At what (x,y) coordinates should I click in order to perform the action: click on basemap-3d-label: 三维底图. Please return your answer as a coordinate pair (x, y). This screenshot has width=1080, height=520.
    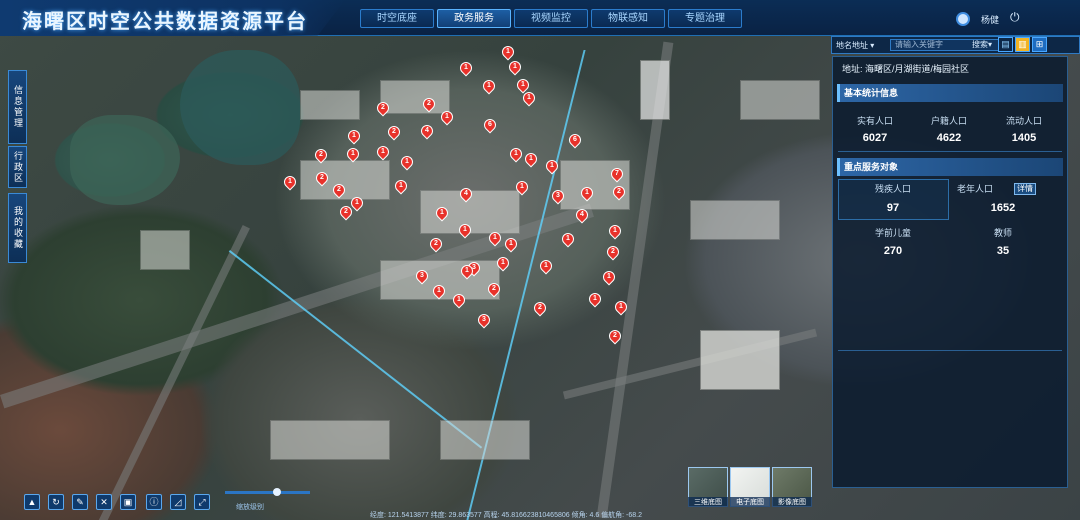
    Looking at the image, I should click on (708, 502).